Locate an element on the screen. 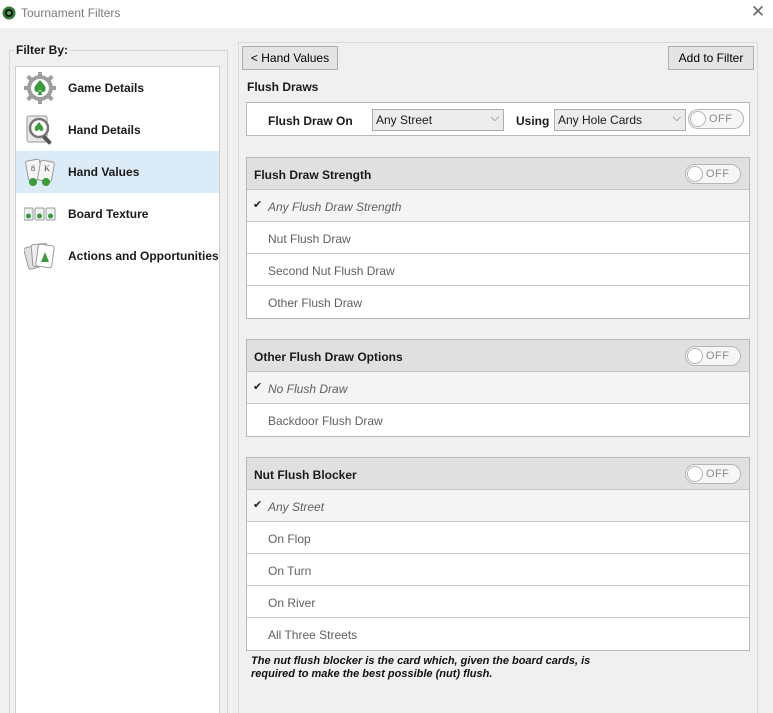 The width and height of the screenshot is (773, 713). category-actions-opportunities: Actions and Opportunities is located at coordinates (117, 256).